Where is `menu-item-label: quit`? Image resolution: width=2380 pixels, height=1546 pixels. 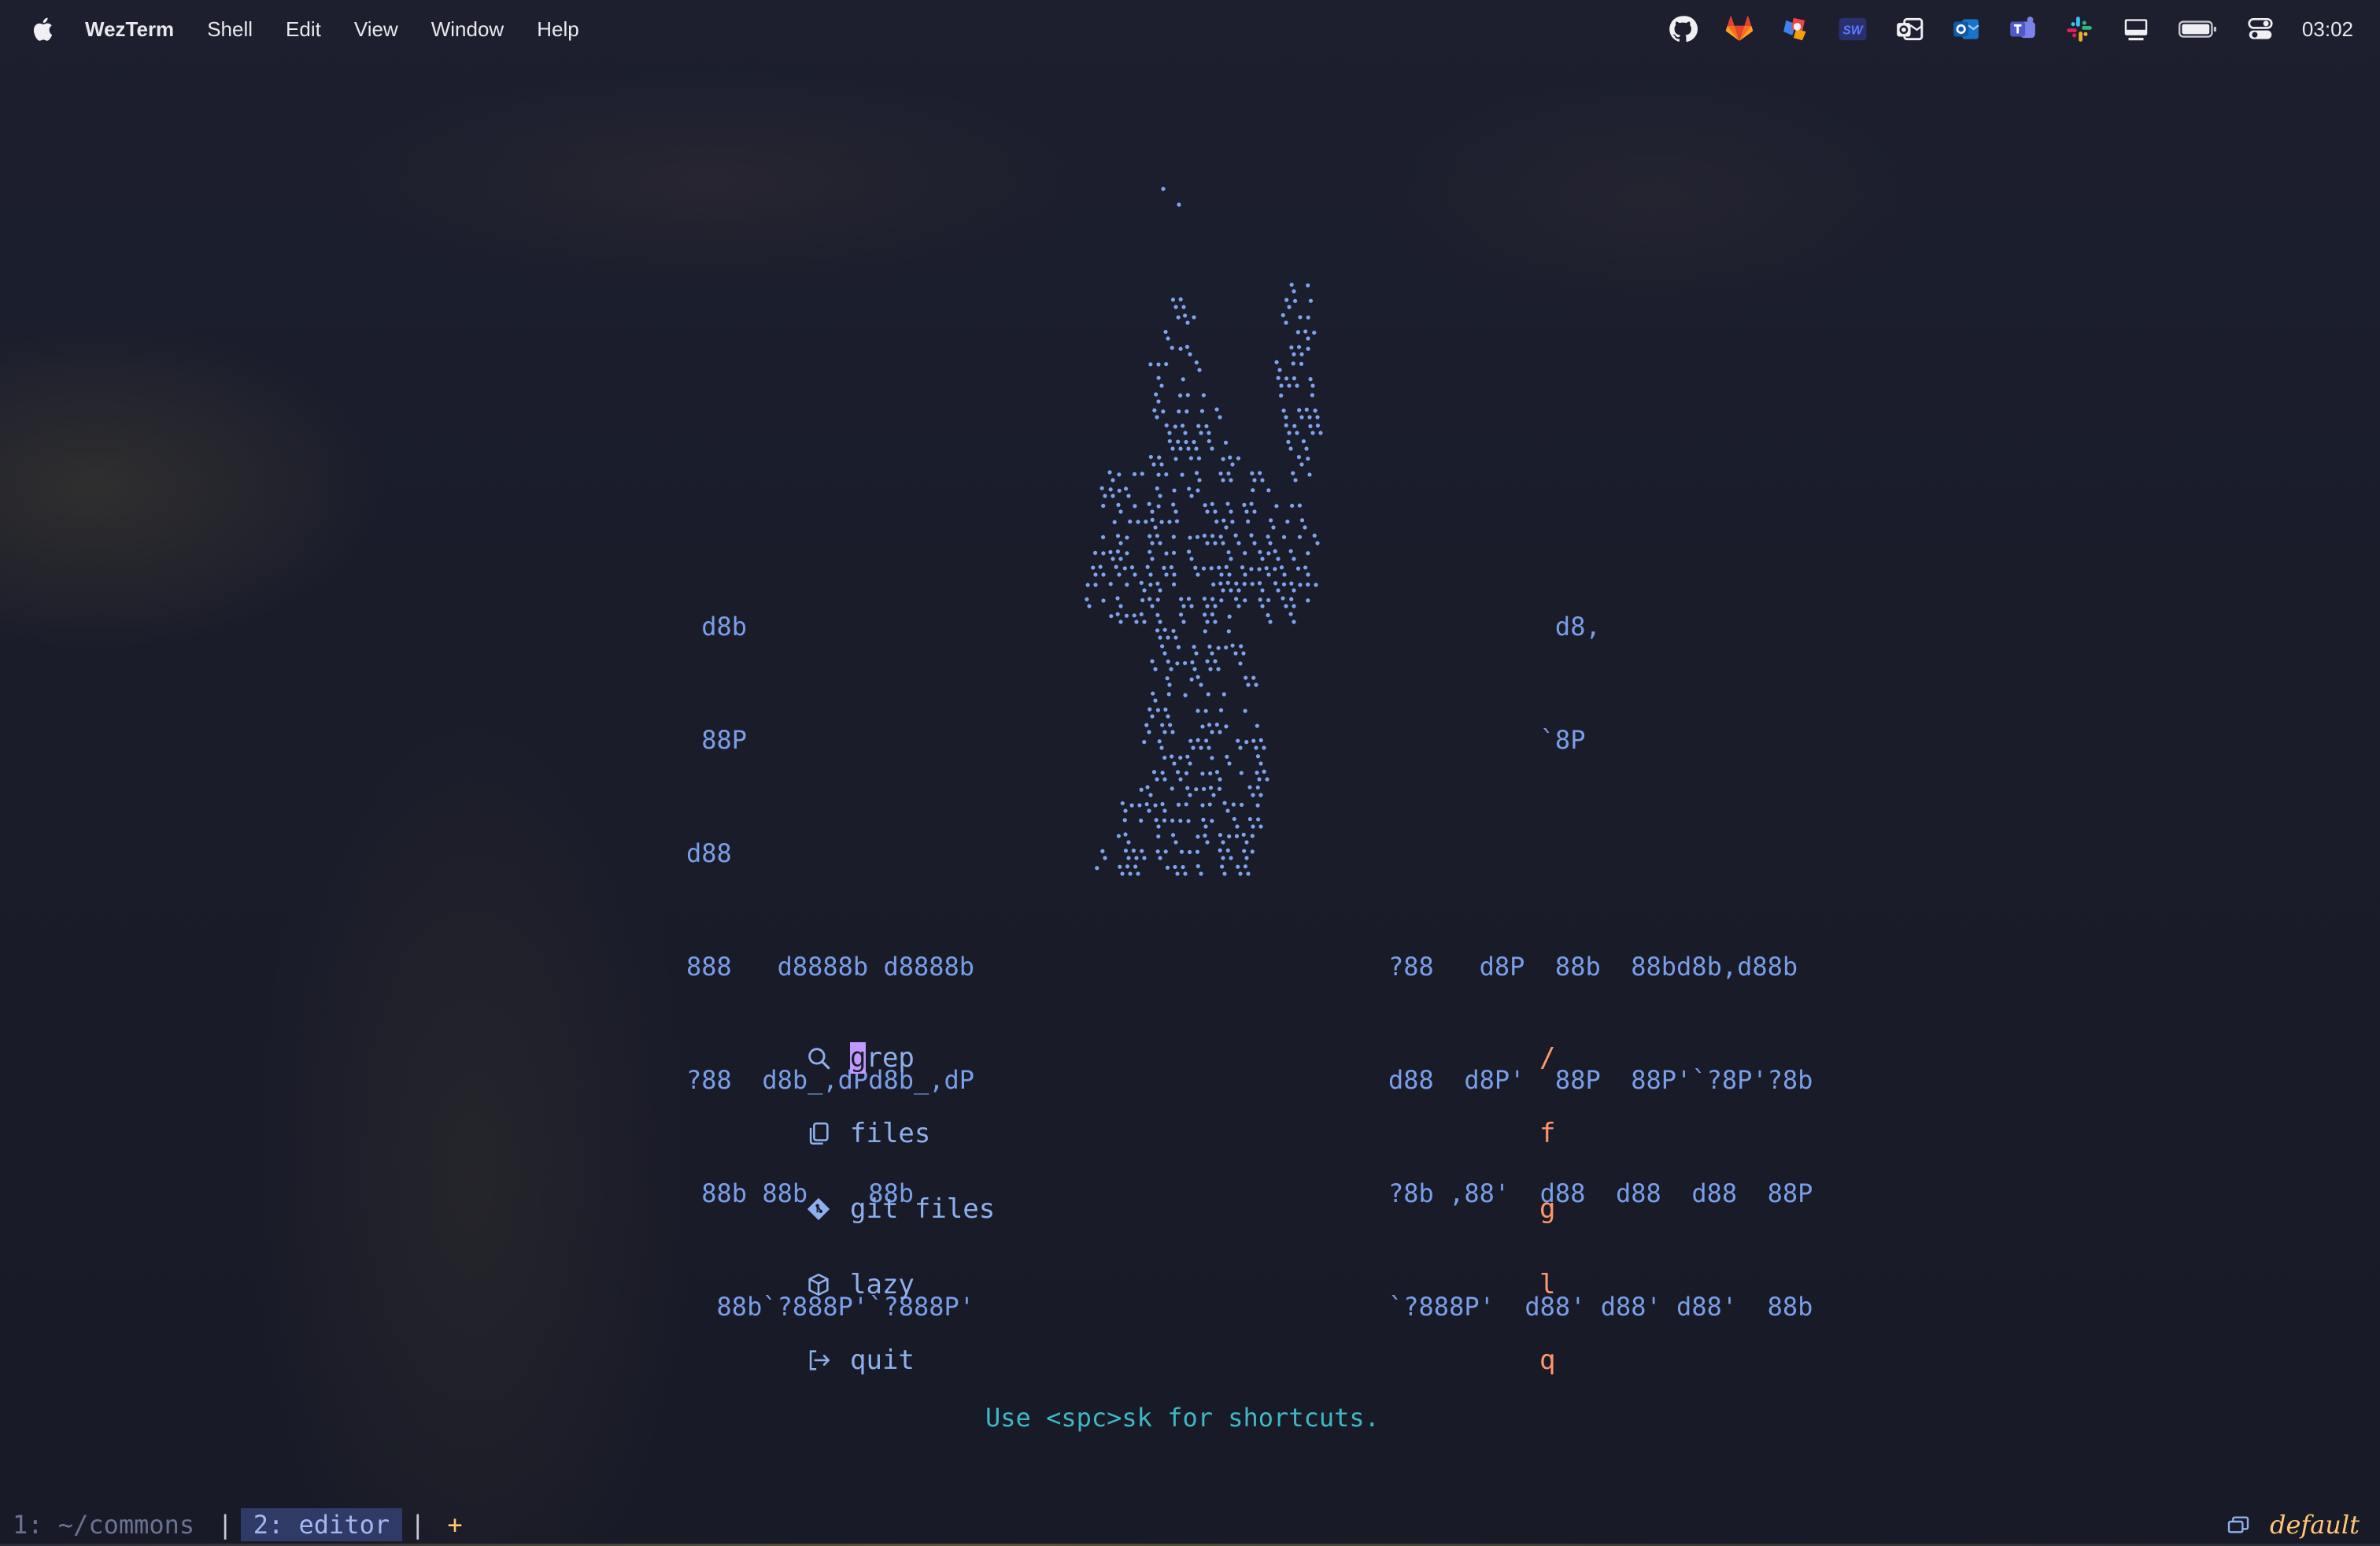
menu-item-label: quit is located at coordinates (882, 1360).